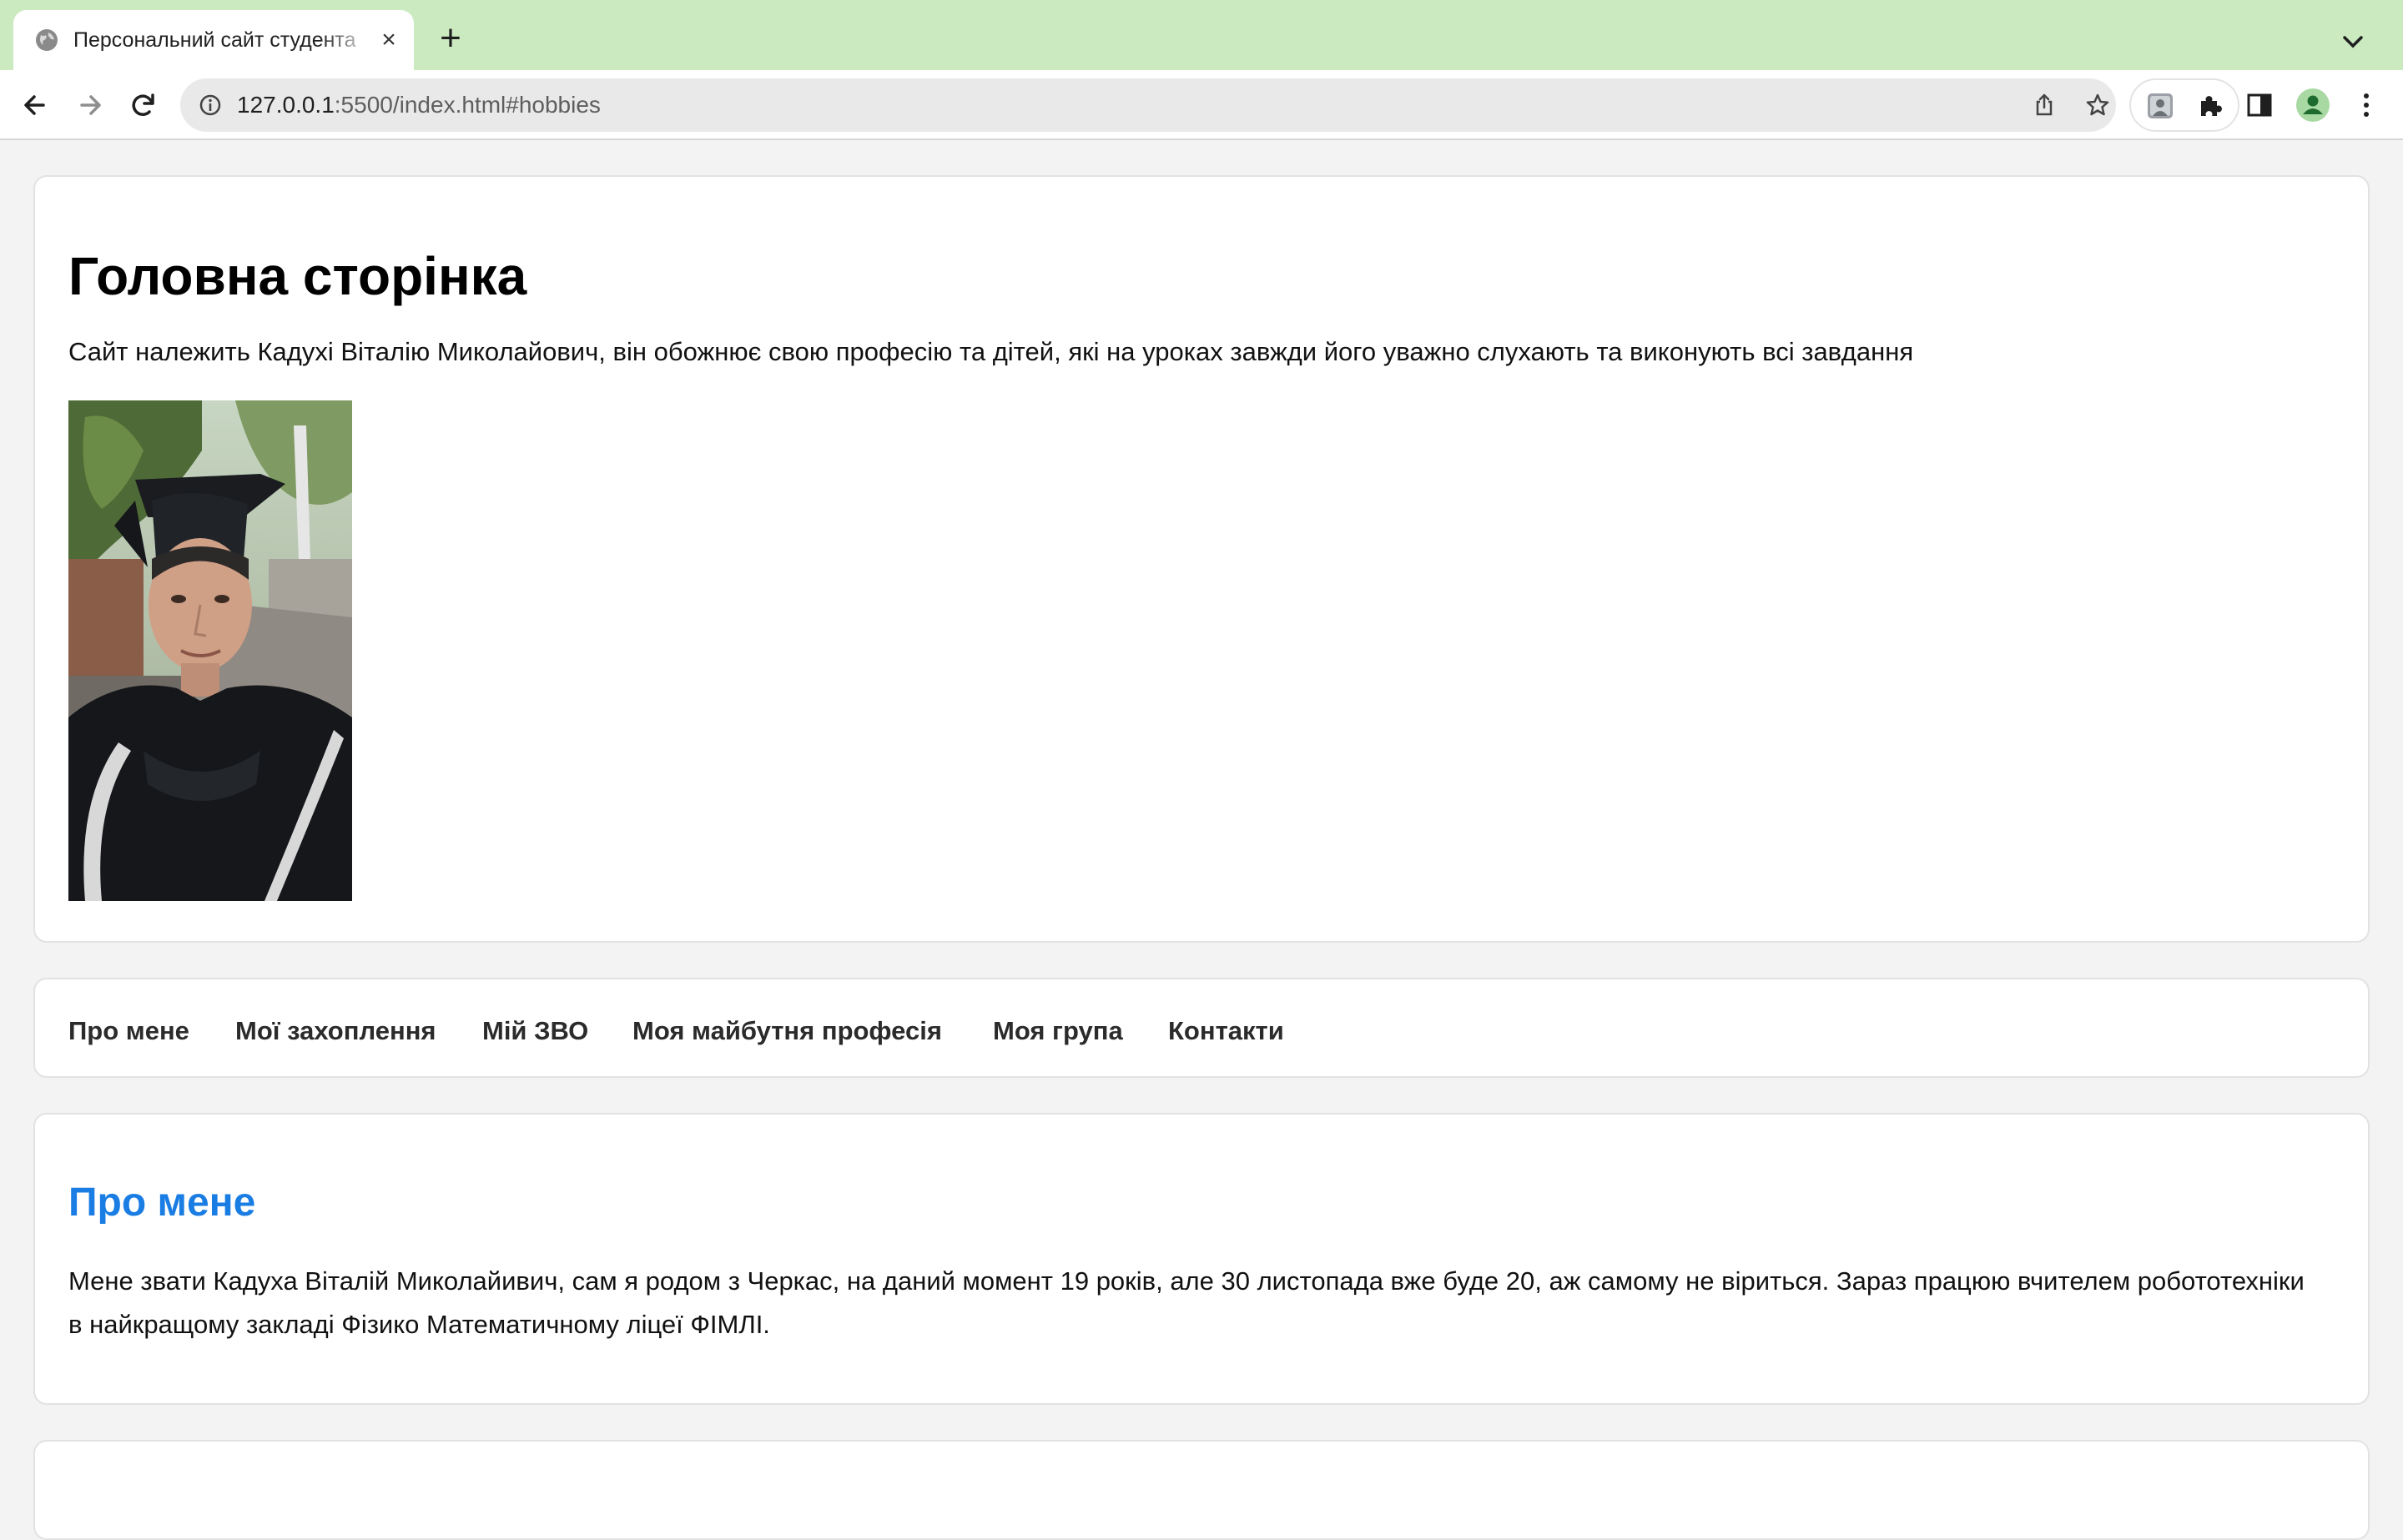  Describe the element at coordinates (47, 40) in the screenshot. I see `globe-icon` at that location.